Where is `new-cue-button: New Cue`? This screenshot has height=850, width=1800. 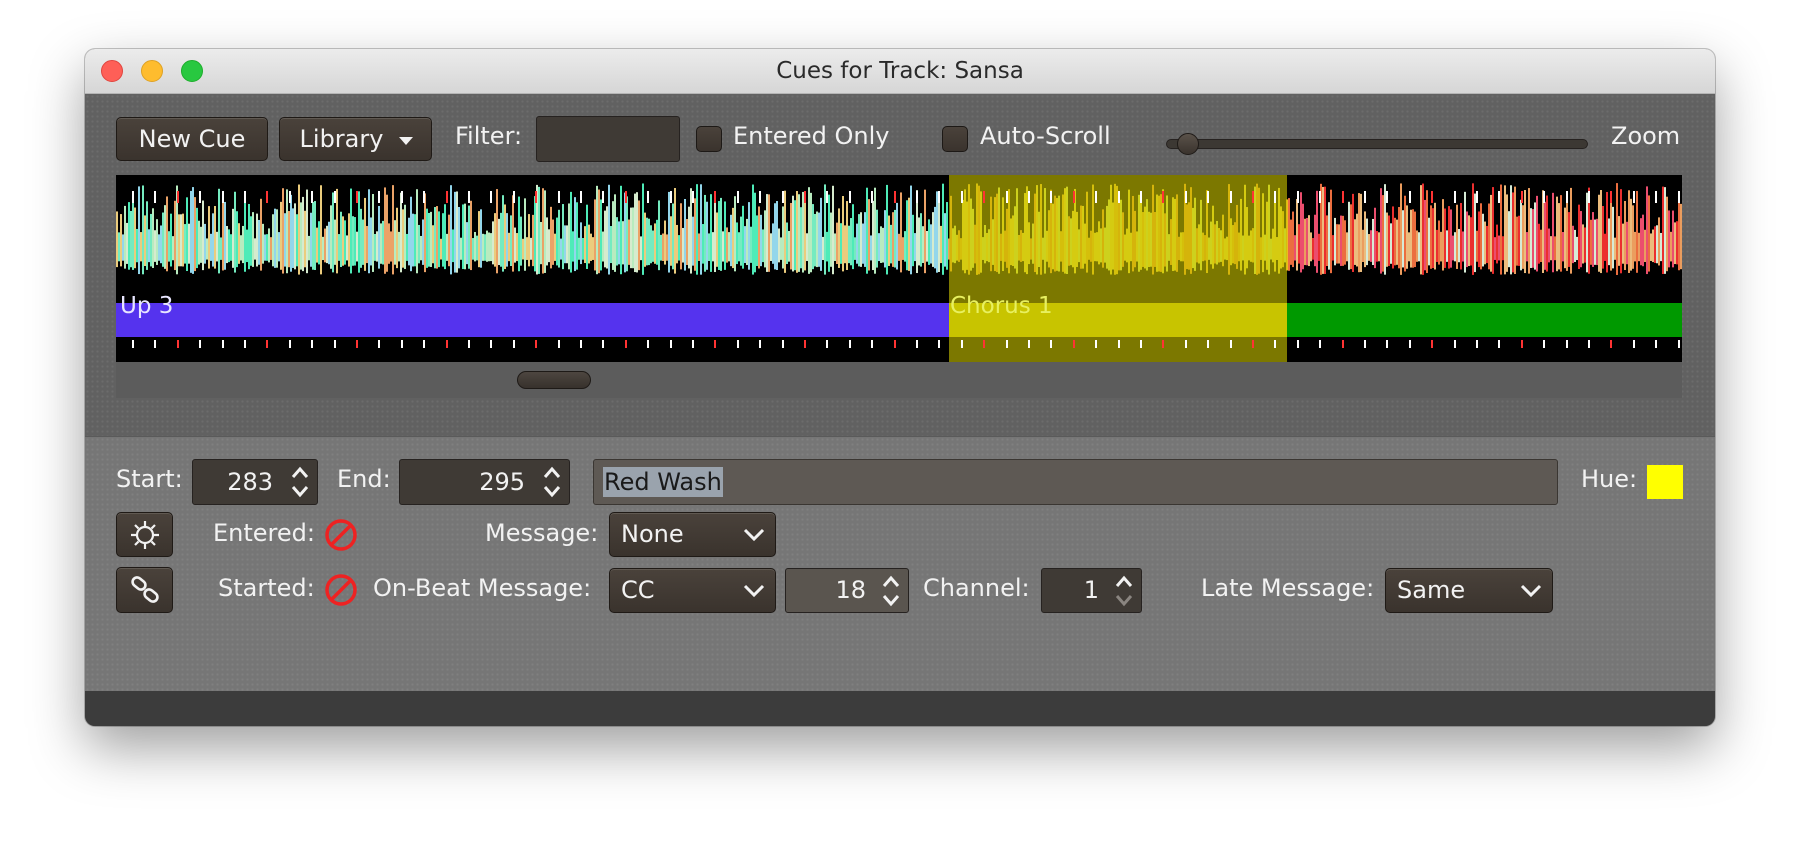 new-cue-button: New Cue is located at coordinates (192, 139).